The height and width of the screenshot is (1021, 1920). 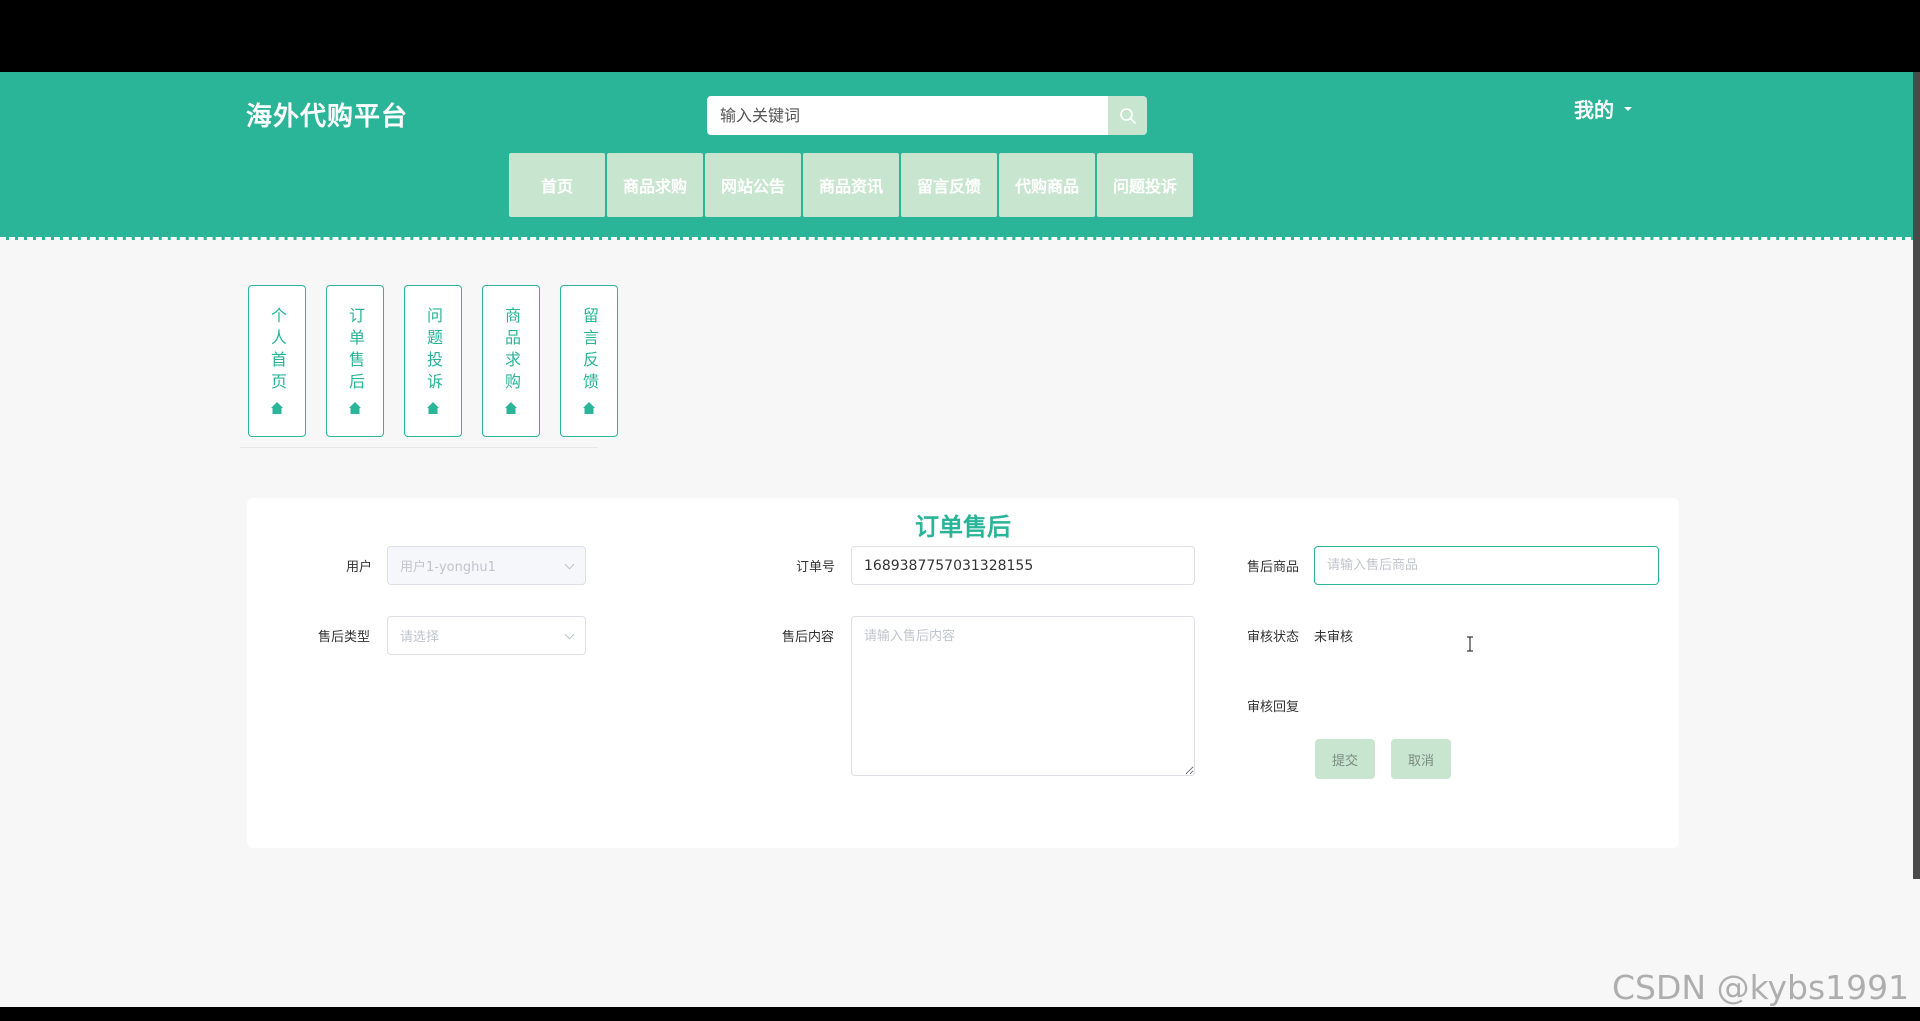 I want to click on content-textarea, so click(x=1023, y=696).